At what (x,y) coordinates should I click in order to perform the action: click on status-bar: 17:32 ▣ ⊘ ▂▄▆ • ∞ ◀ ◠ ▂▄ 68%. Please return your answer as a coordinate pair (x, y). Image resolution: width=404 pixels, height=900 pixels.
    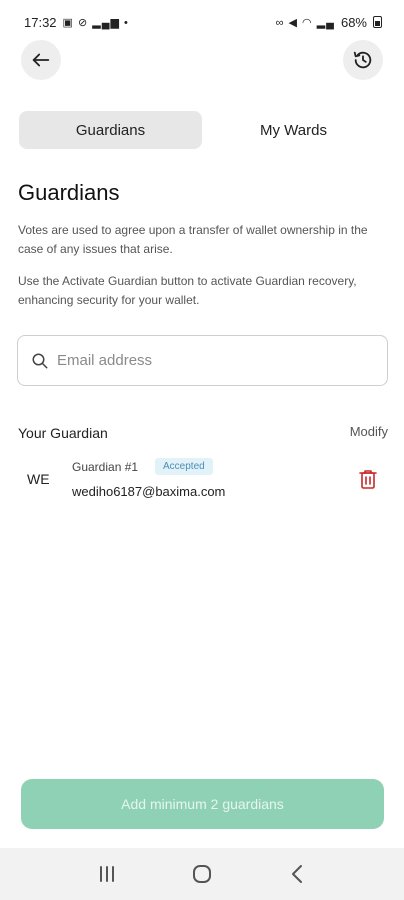
    Looking at the image, I should click on (202, 22).